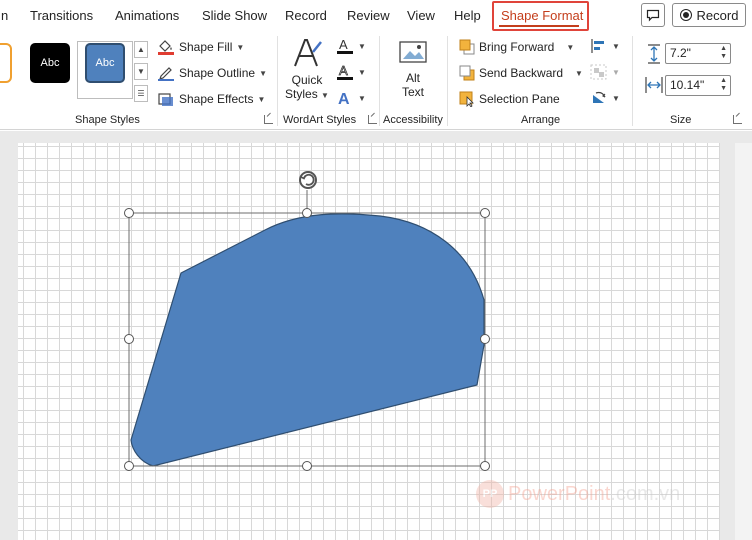 This screenshot has height=540, width=752. Describe the element at coordinates (645, 493) in the screenshot. I see `watermark-suffix: .com.vn` at that location.